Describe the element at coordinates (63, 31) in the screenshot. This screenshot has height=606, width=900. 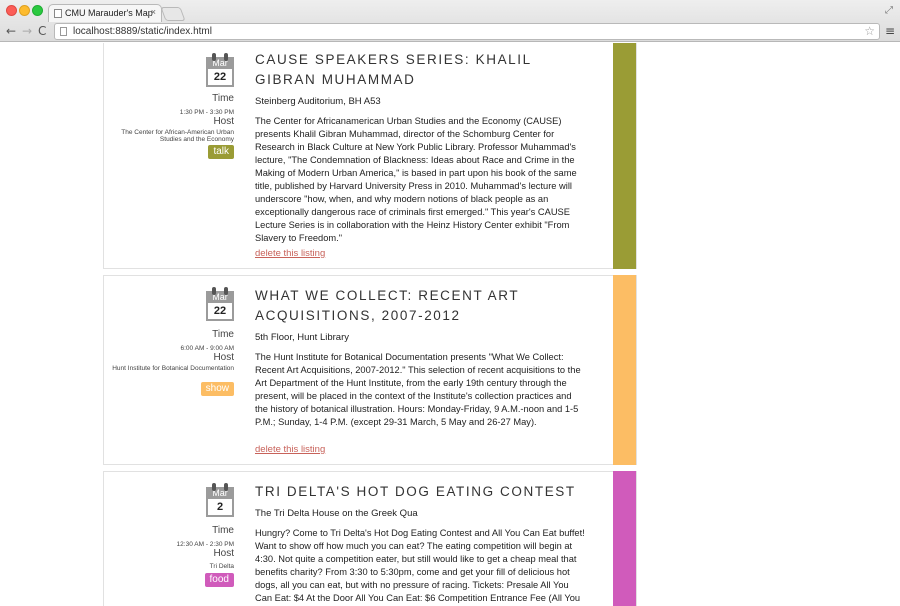
I see `page-icon` at that location.